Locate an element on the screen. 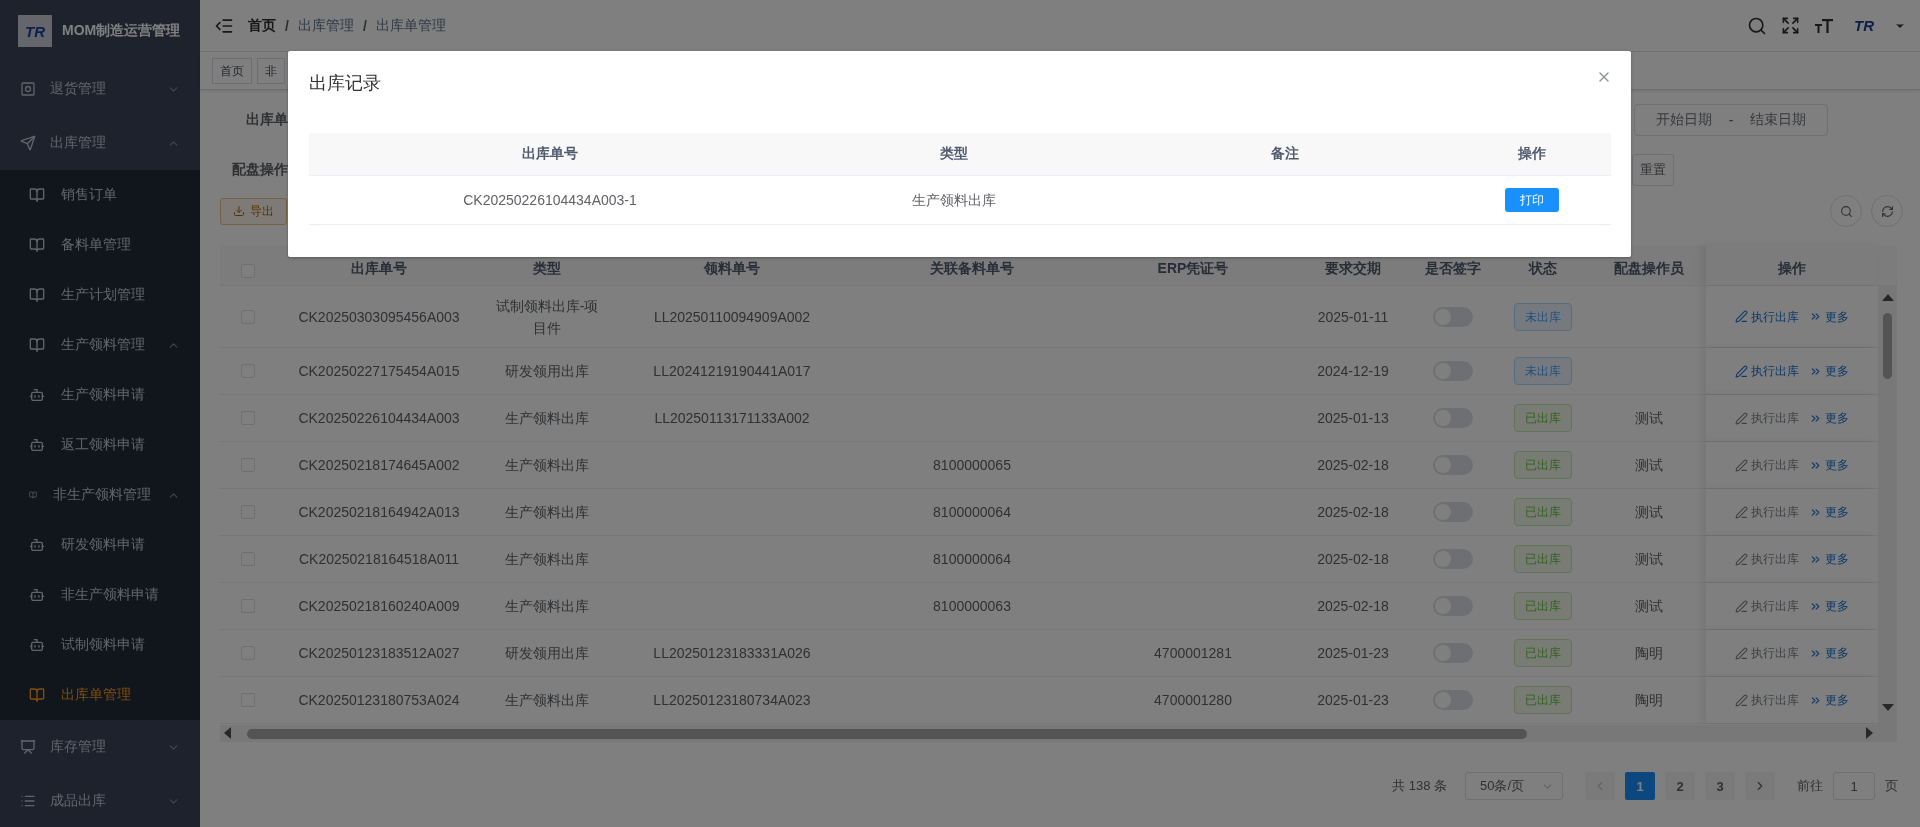 The width and height of the screenshot is (1920, 827). search-icon is located at coordinates (1757, 25).